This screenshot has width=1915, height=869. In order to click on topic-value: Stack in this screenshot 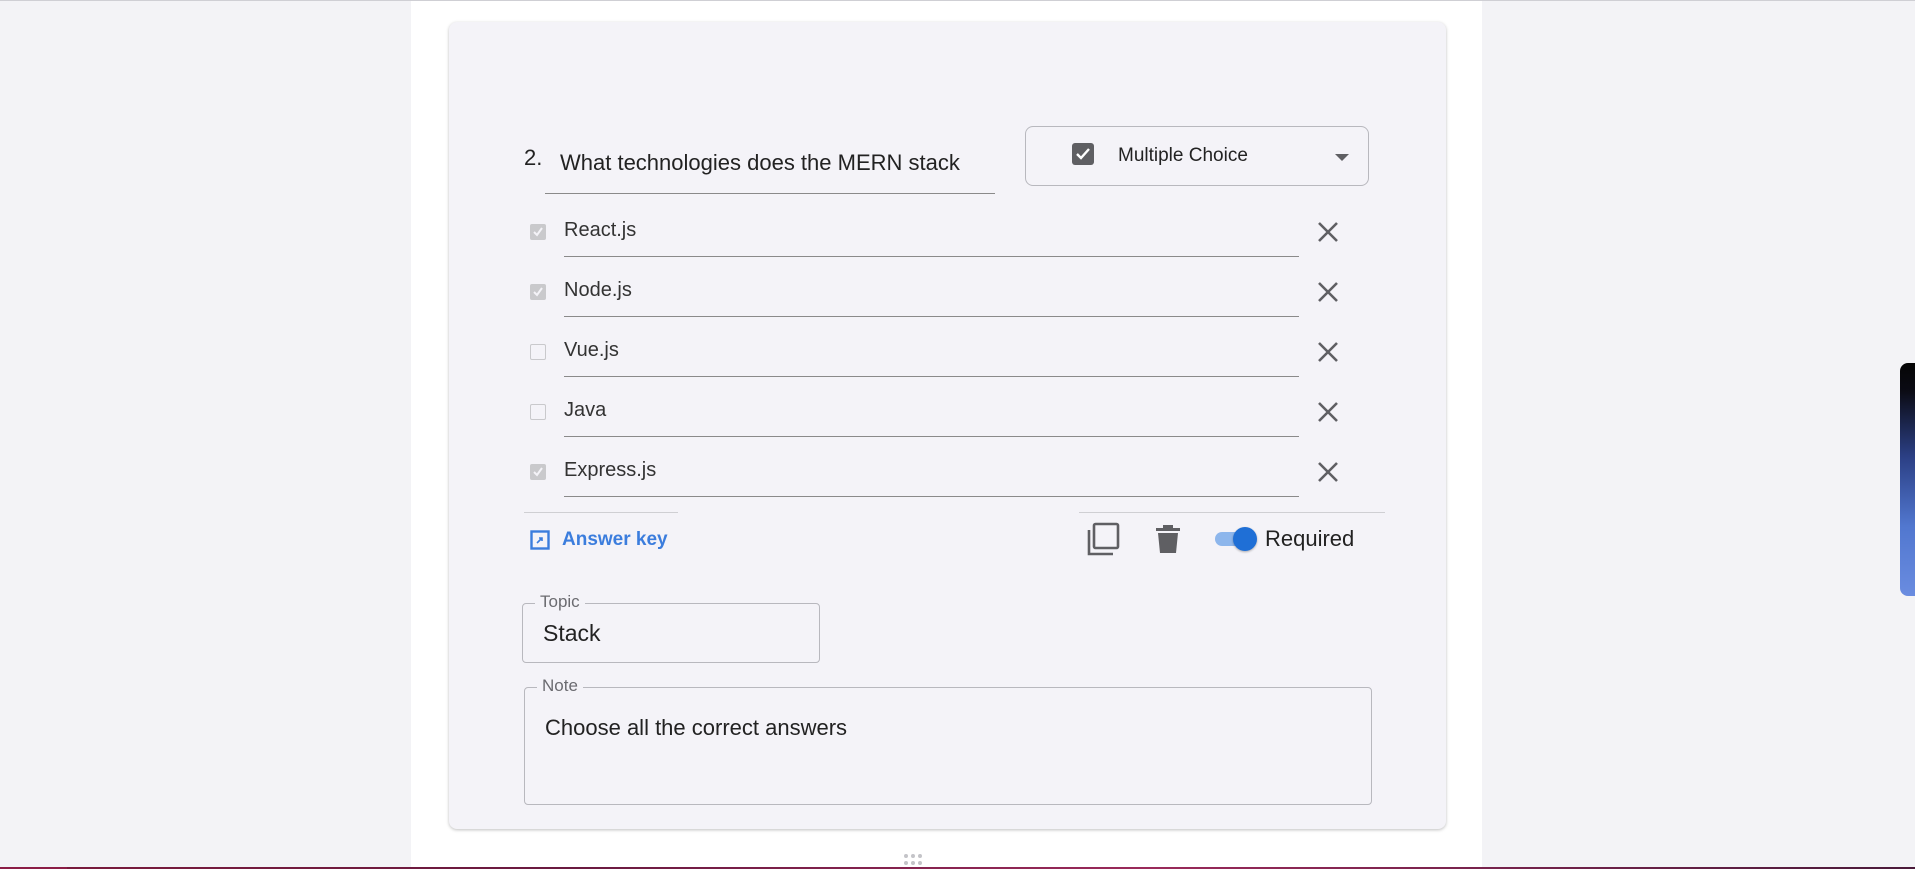, I will do `click(572, 633)`.